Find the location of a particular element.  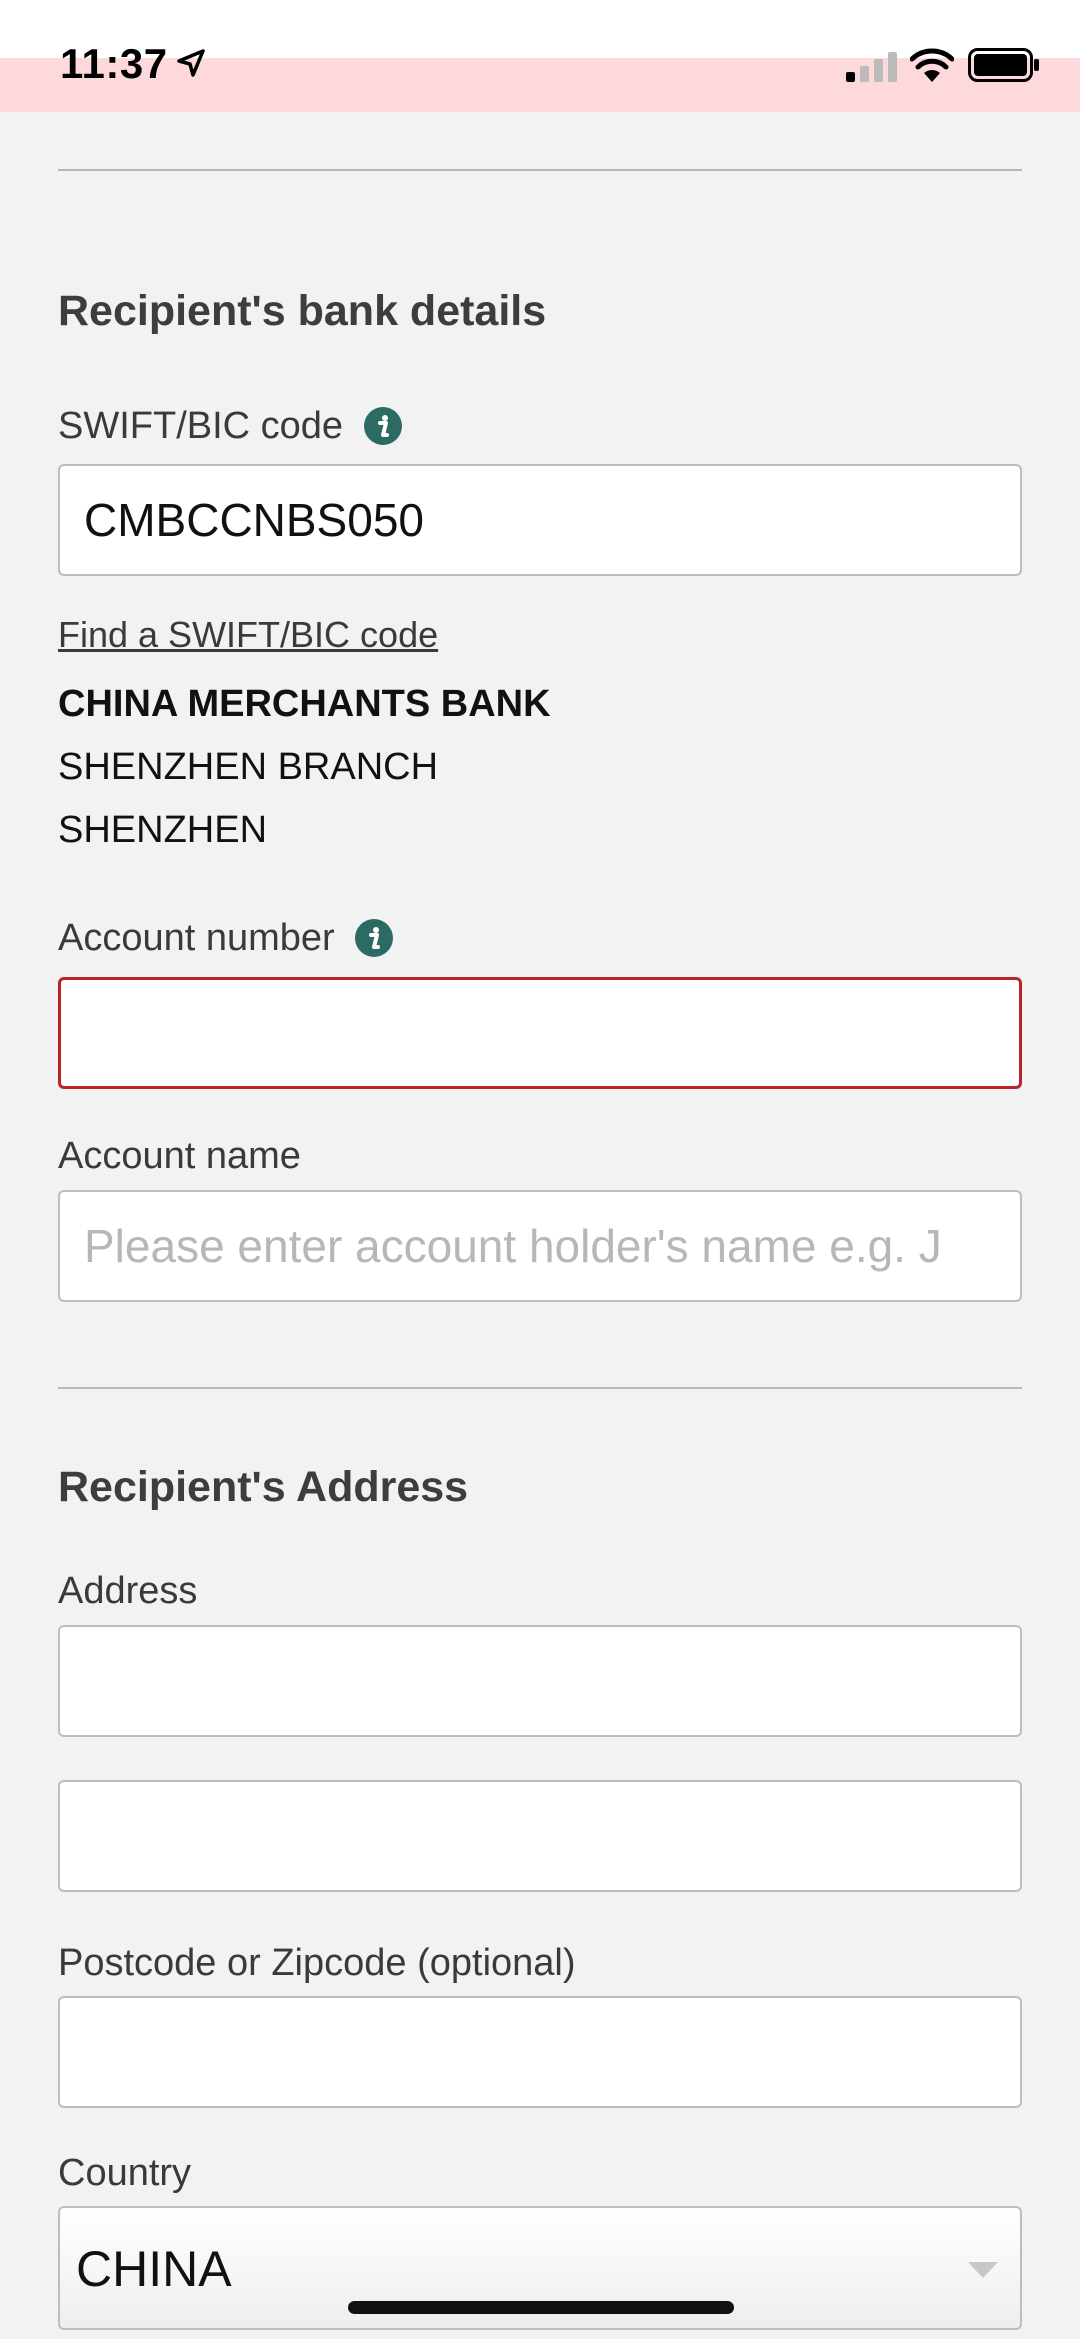

location-arrow-icon is located at coordinates (191, 63).